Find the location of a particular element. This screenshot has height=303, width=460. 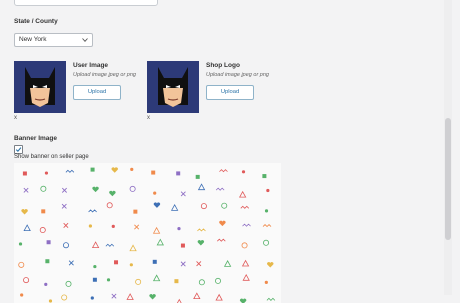

check-icon is located at coordinates (18, 150).